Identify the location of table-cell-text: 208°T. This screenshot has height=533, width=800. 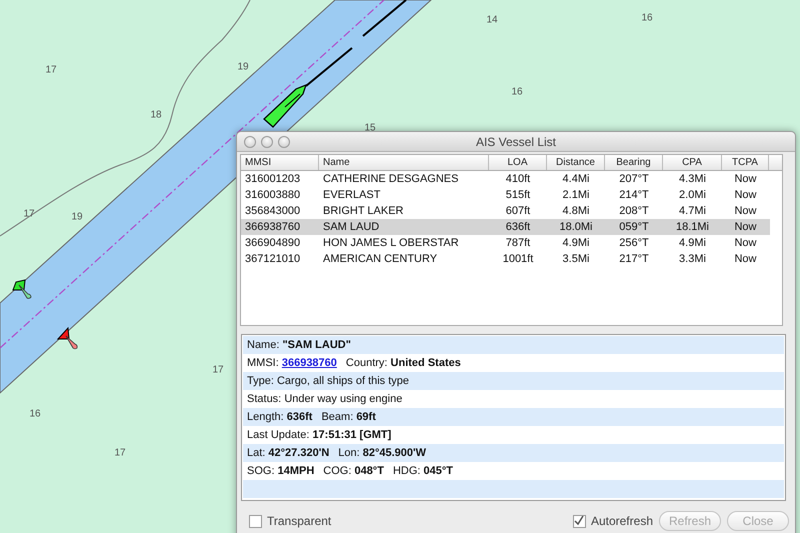
(634, 211).